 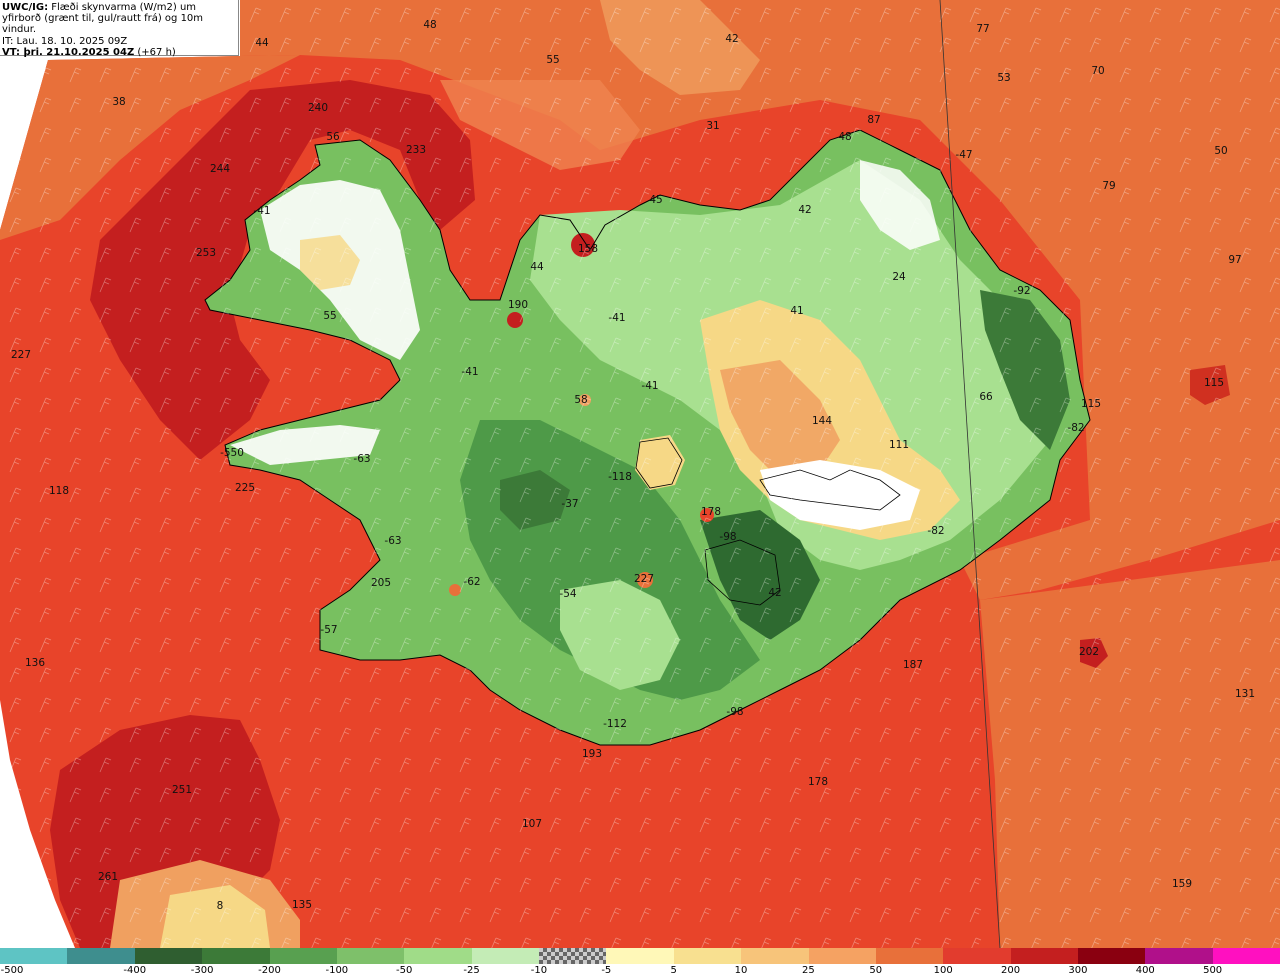 I want to click on legend-label: -500, so click(x=12, y=970).